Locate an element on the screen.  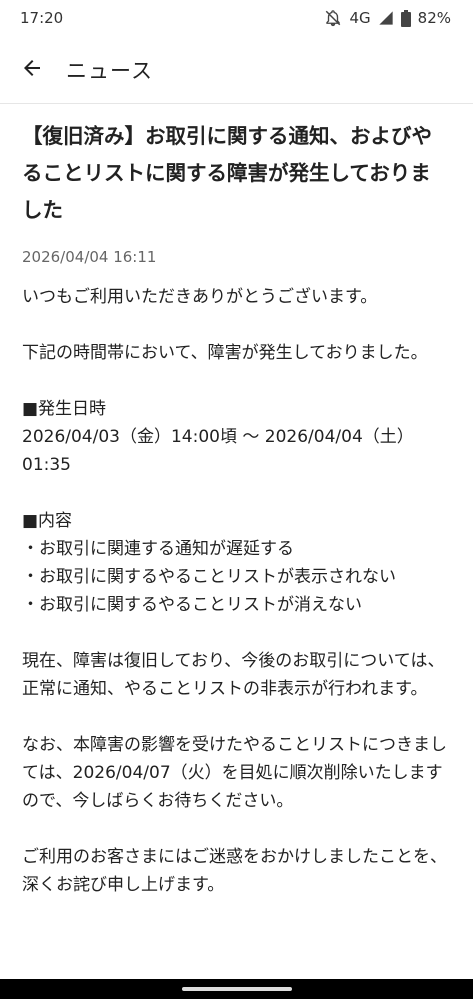
network-type: 4G is located at coordinates (360, 18).